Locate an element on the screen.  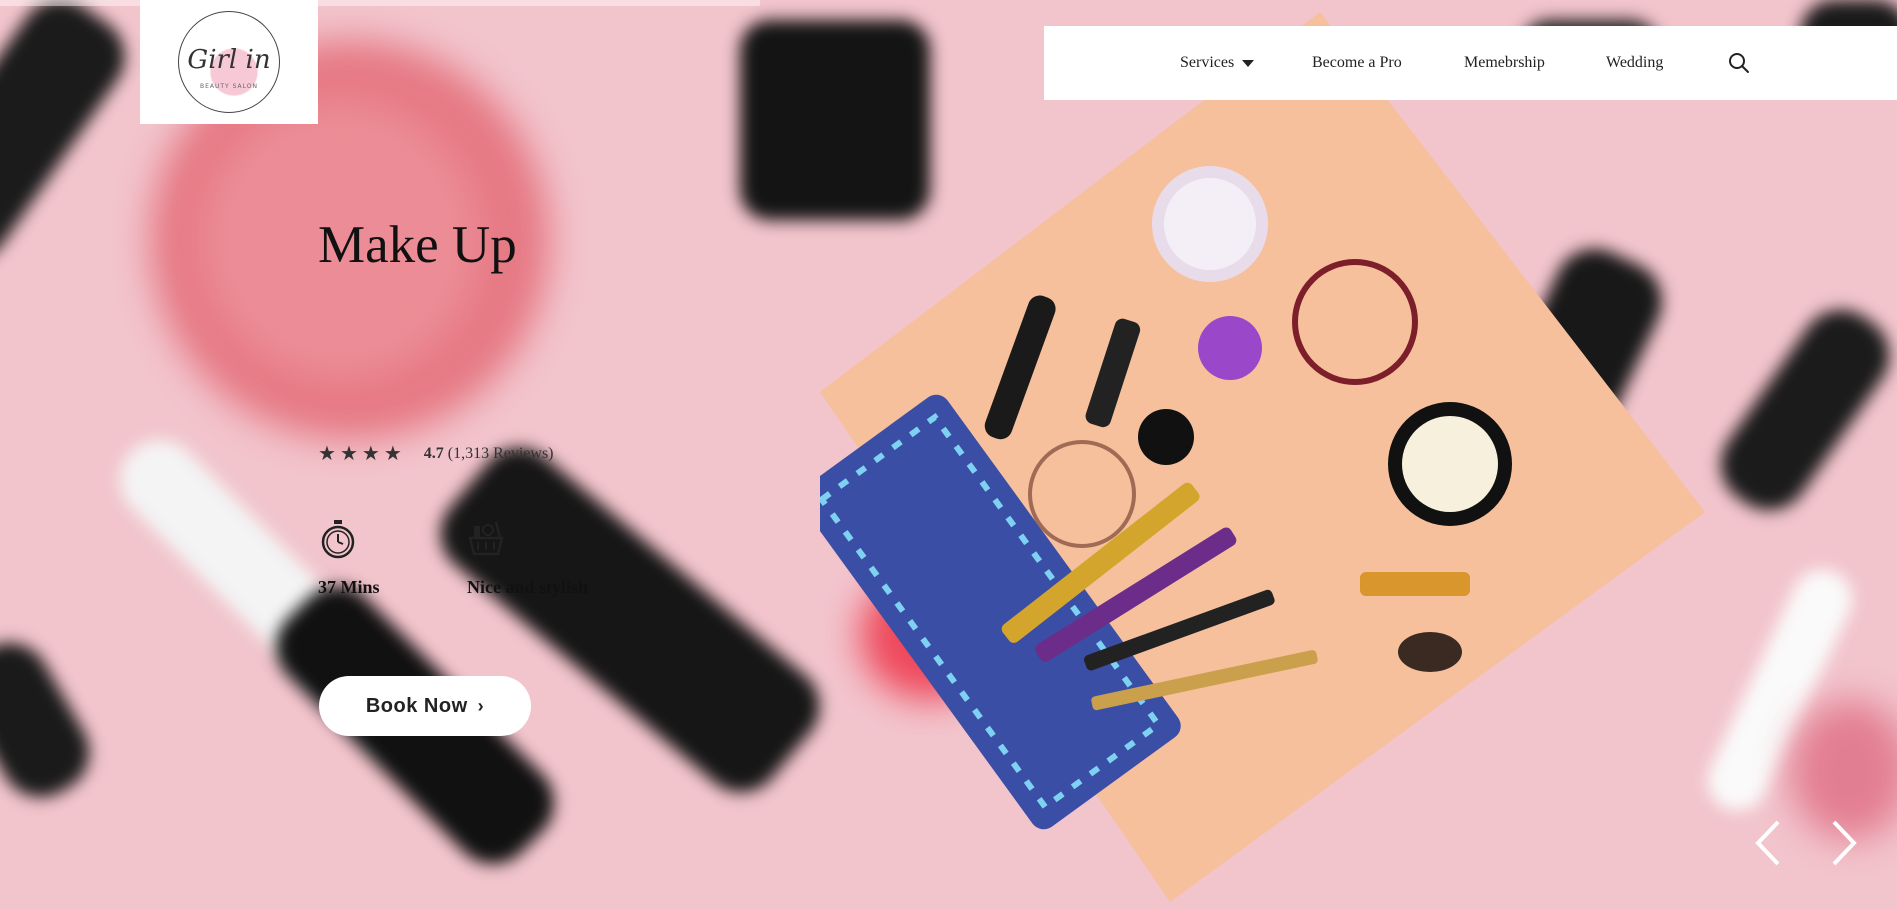
book-now-label: Book Now is located at coordinates (416, 705).